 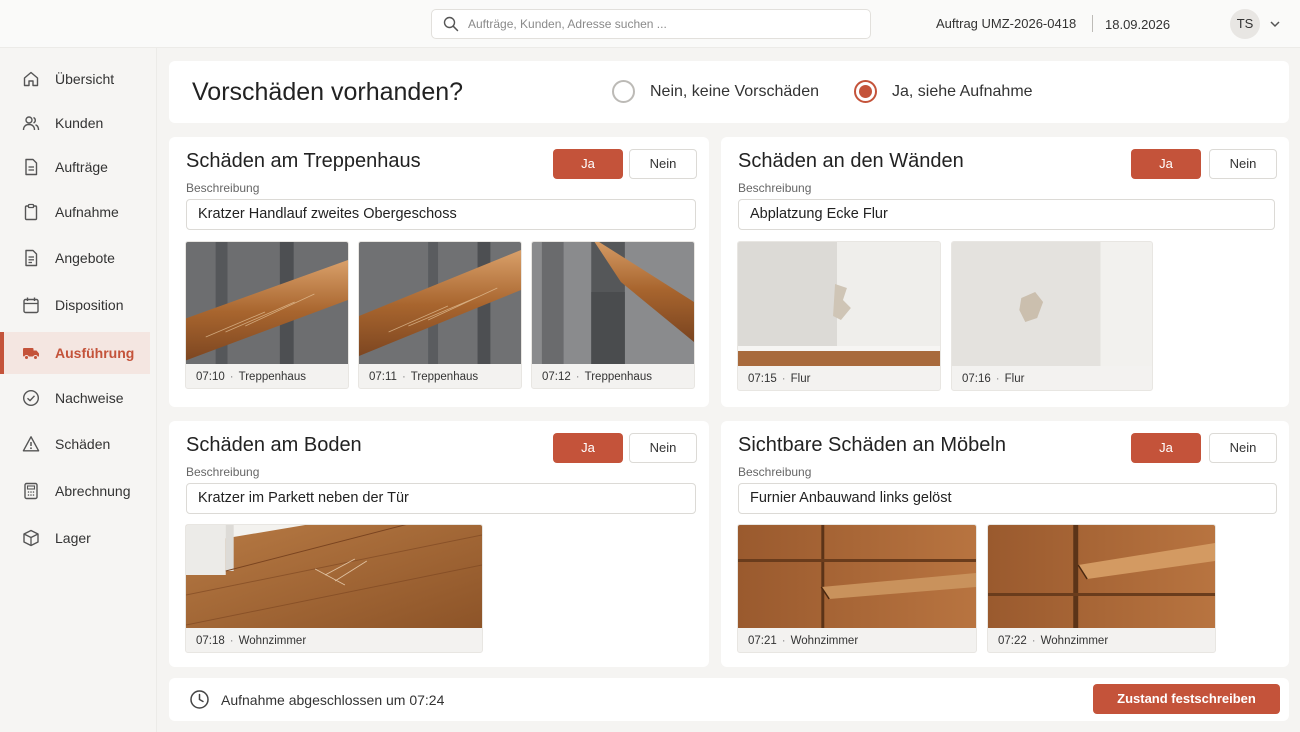 I want to click on sidebar-item-lager: Lager, so click(x=75, y=538).